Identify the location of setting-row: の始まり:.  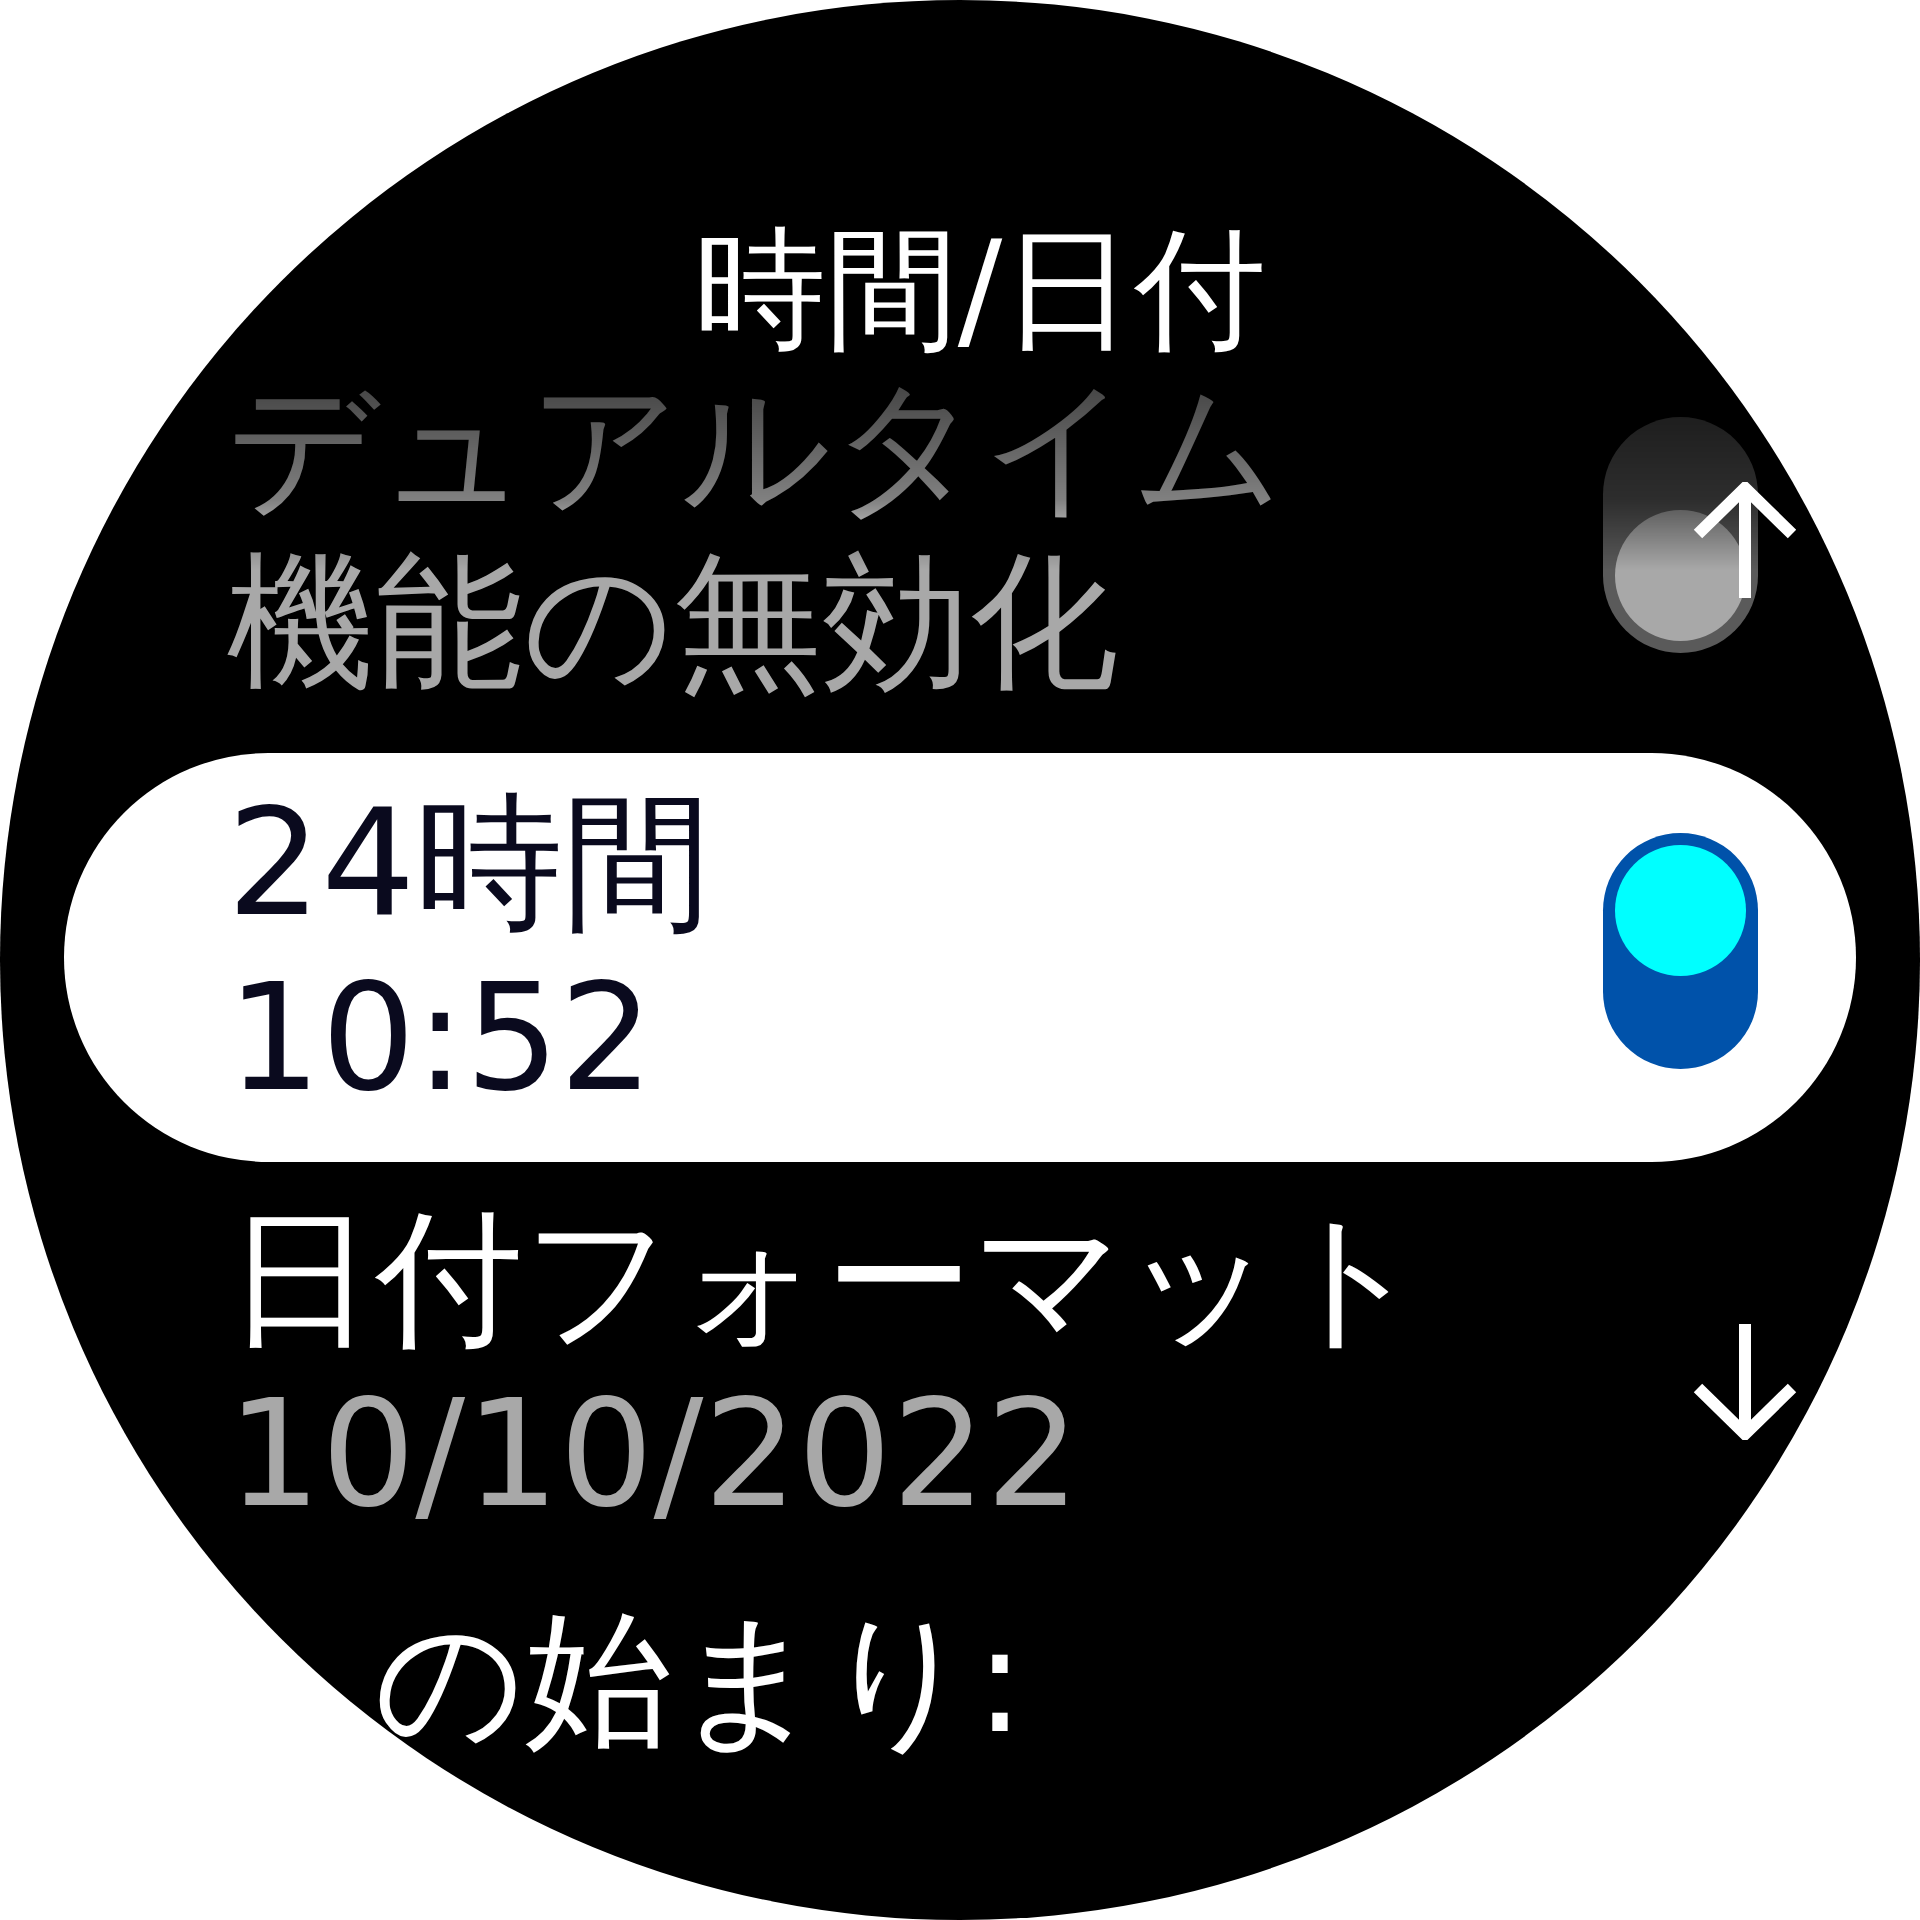
(960, 1680).